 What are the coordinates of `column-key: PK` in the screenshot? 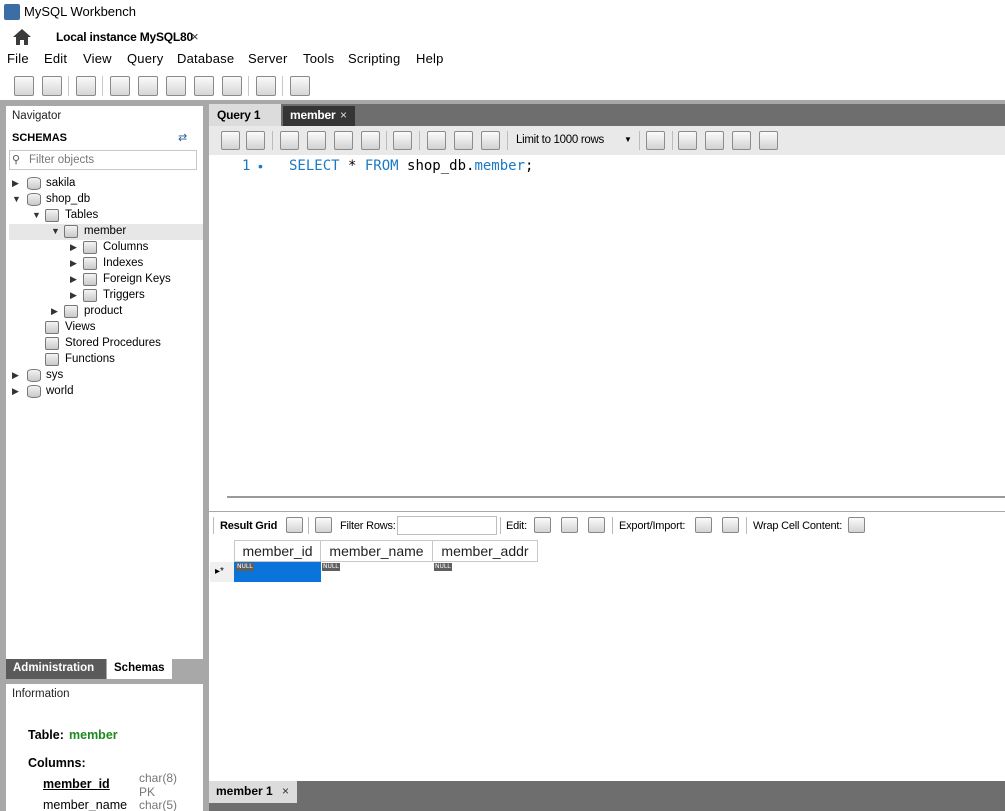 It's located at (147, 792).